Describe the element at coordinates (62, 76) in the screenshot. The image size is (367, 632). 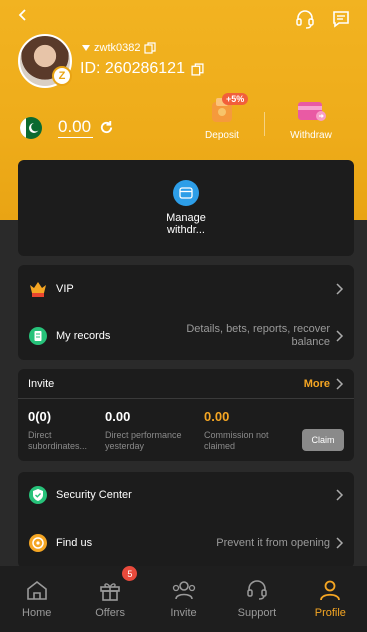
I see `avatar-badge: Z` at that location.